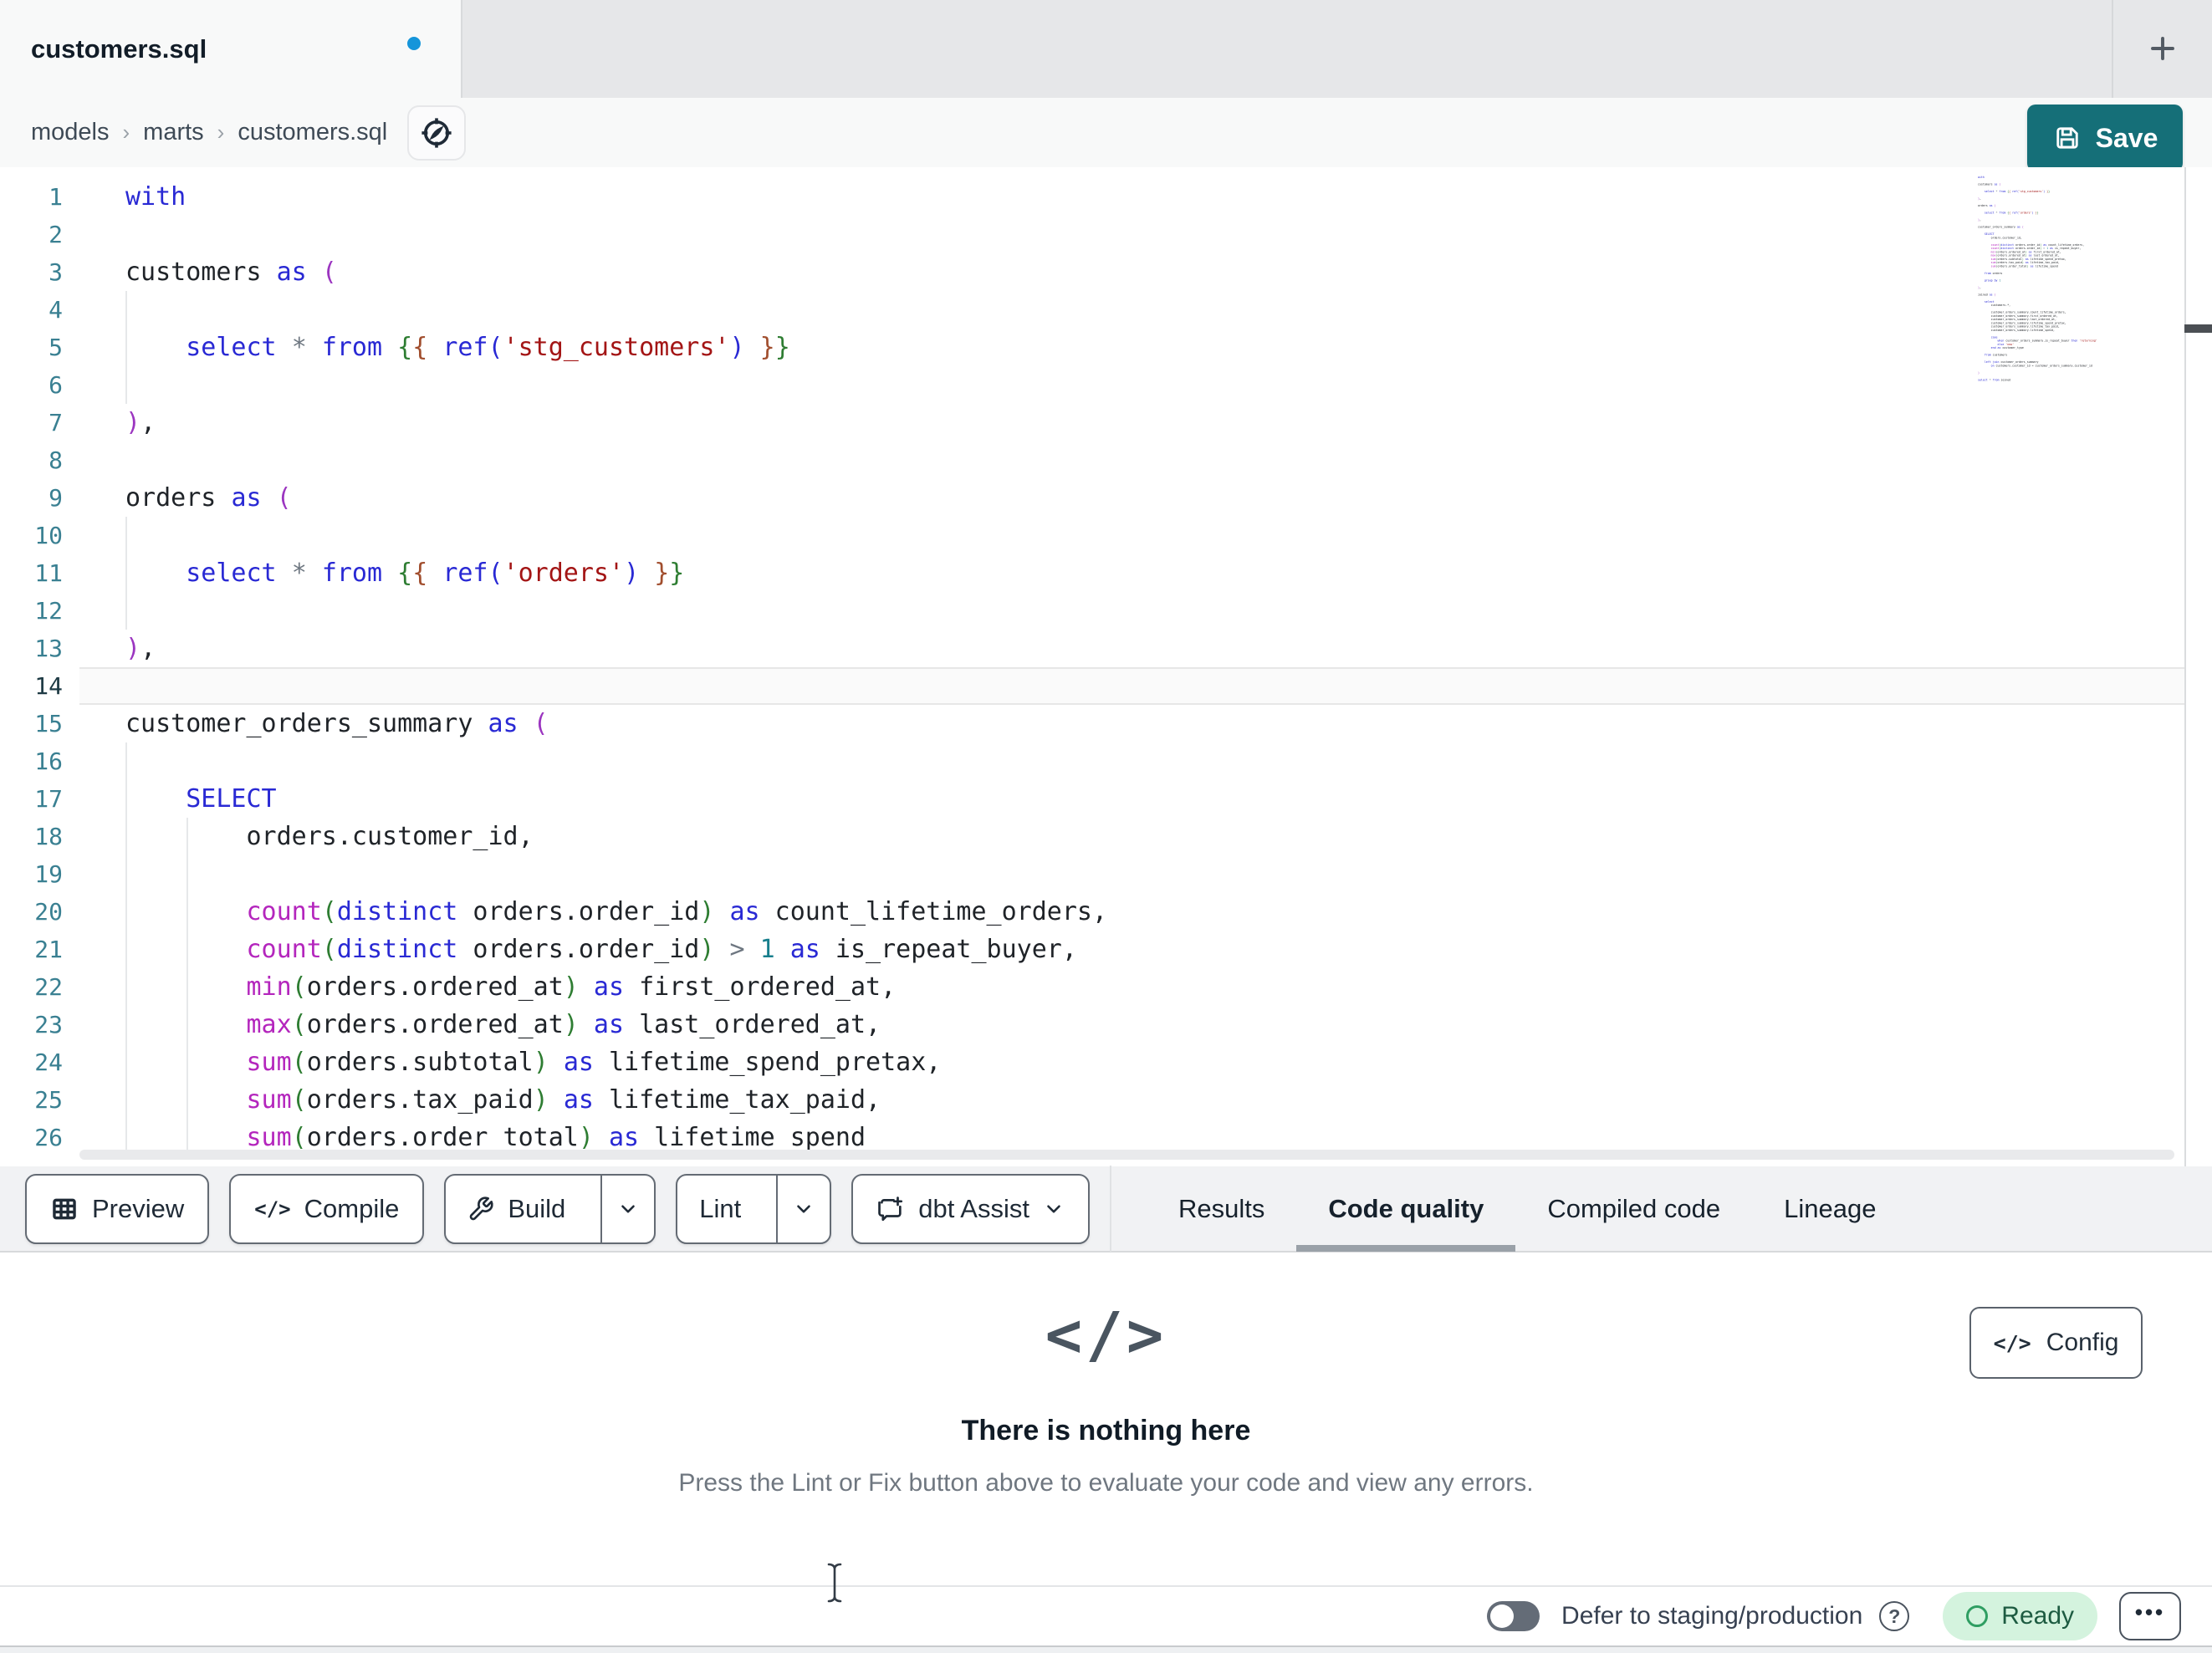 Image resolution: width=2212 pixels, height=1653 pixels. What do you see at coordinates (1221, 1209) in the screenshot?
I see `tab-results: Results` at bounding box center [1221, 1209].